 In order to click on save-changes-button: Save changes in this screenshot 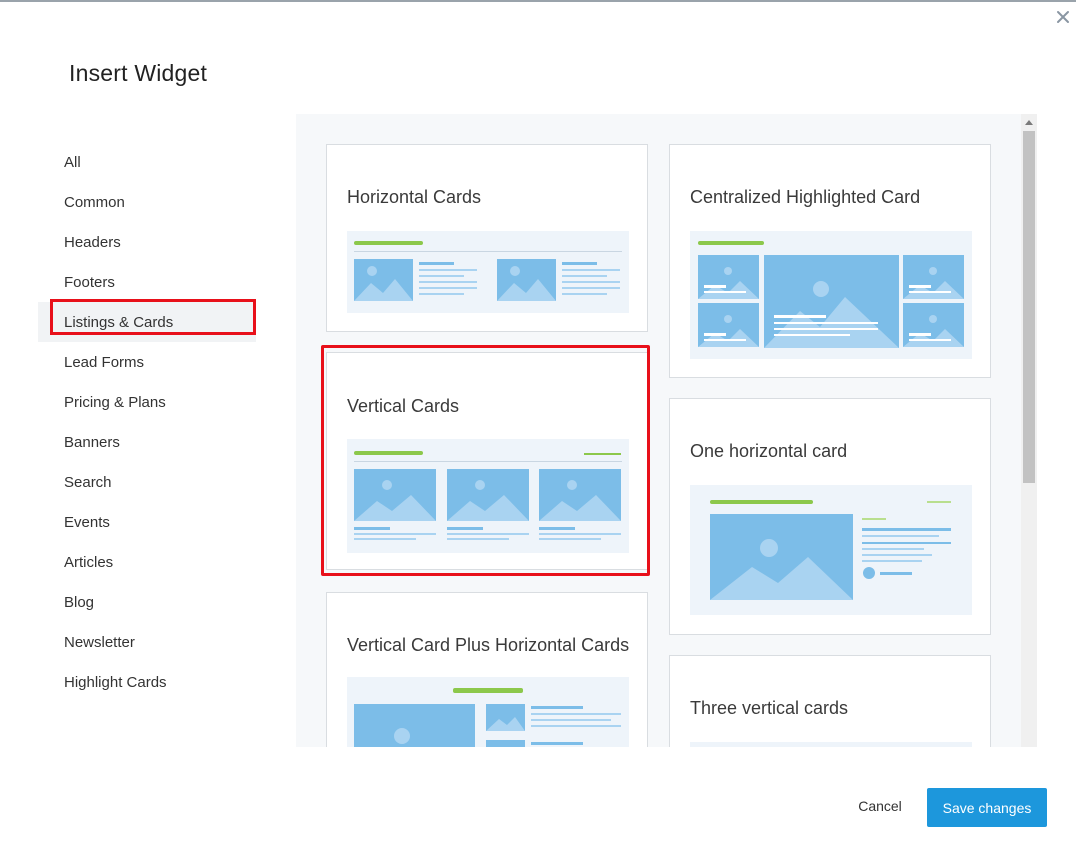, I will do `click(987, 807)`.